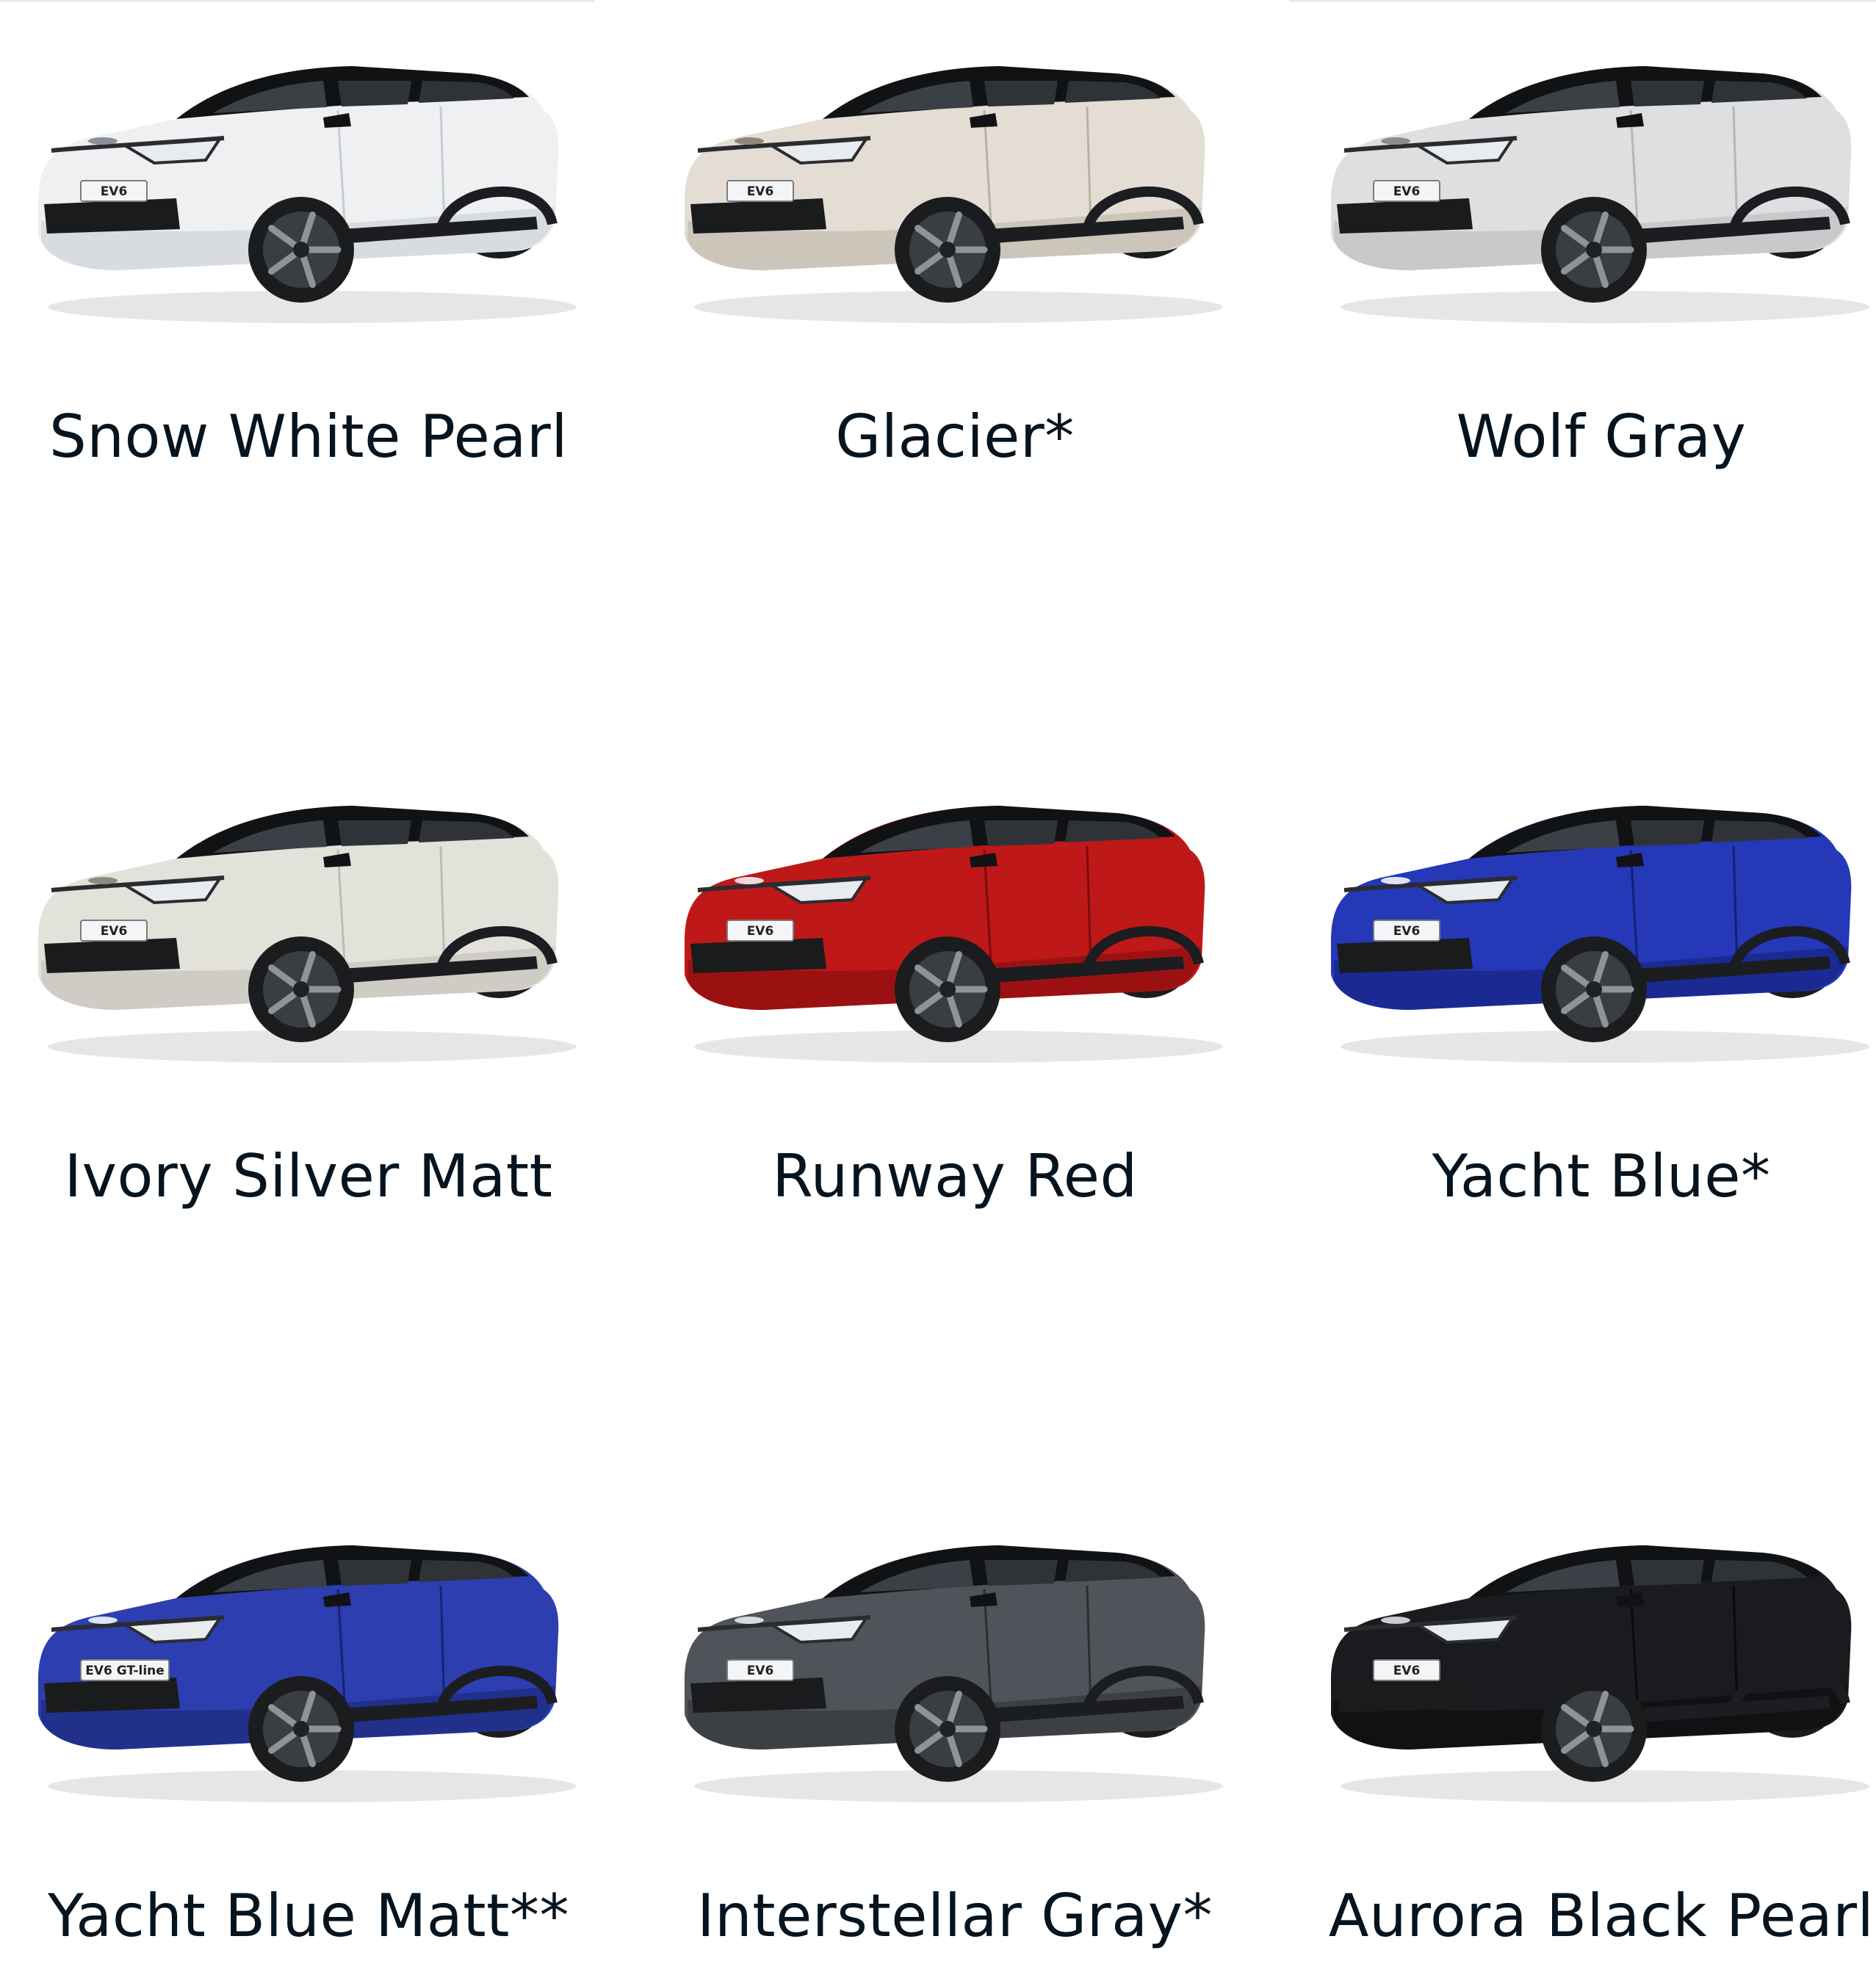  Describe the element at coordinates (955, 1916) in the screenshot. I see `color-name-label: Interstellar Gray*` at that location.